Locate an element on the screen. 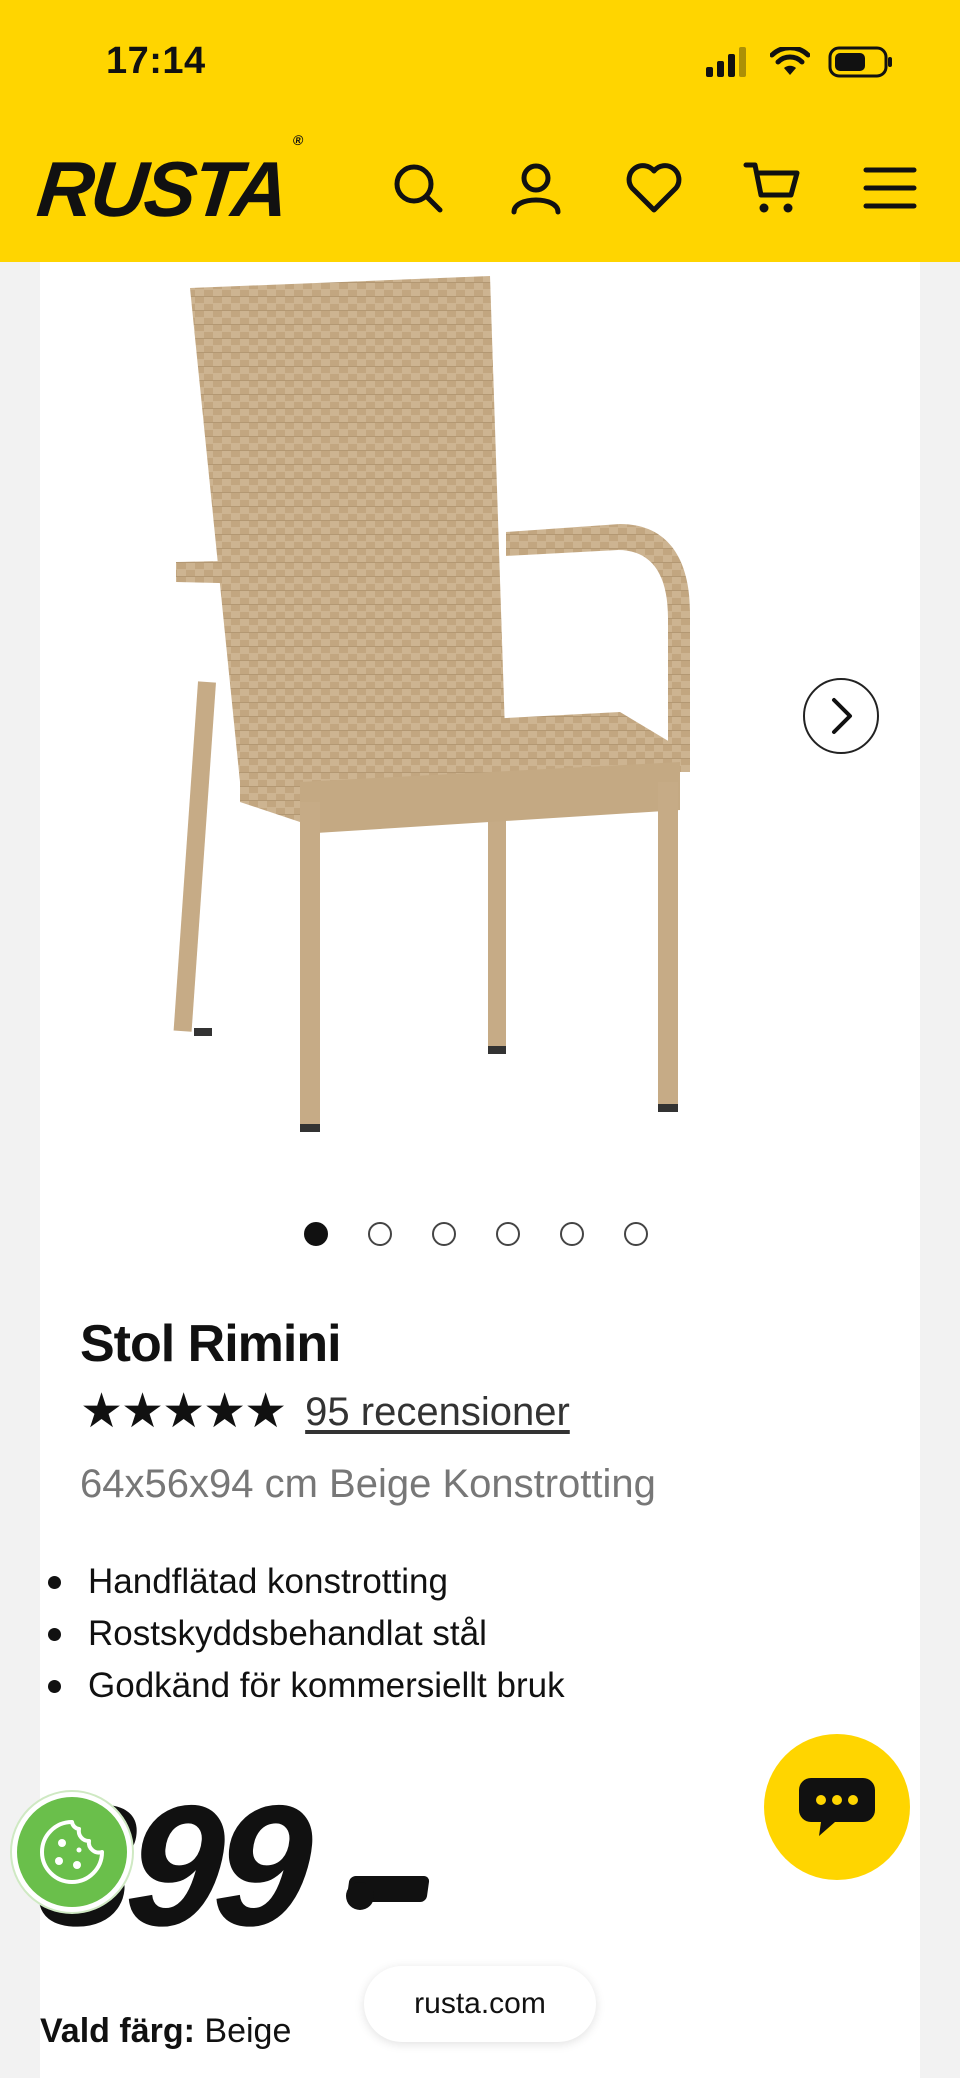 This screenshot has height=2078, width=960. chat-button is located at coordinates (837, 1807).